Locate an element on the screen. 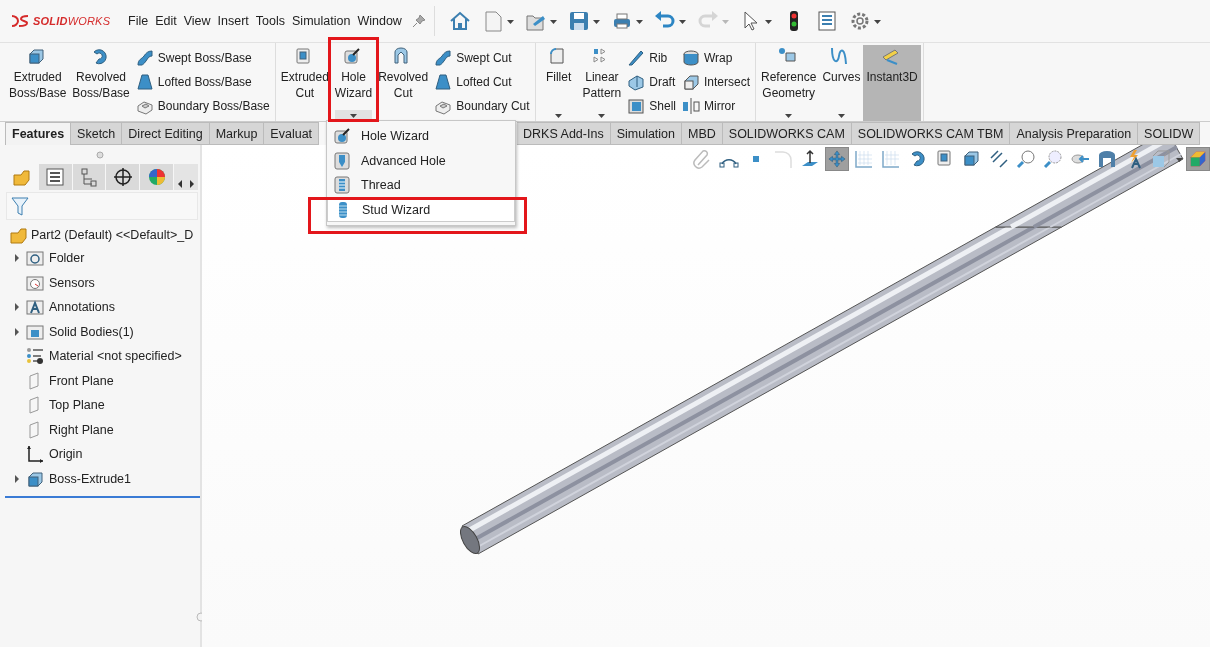 This screenshot has width=1210, height=648. tree-item: Sensors is located at coordinates (100, 282).